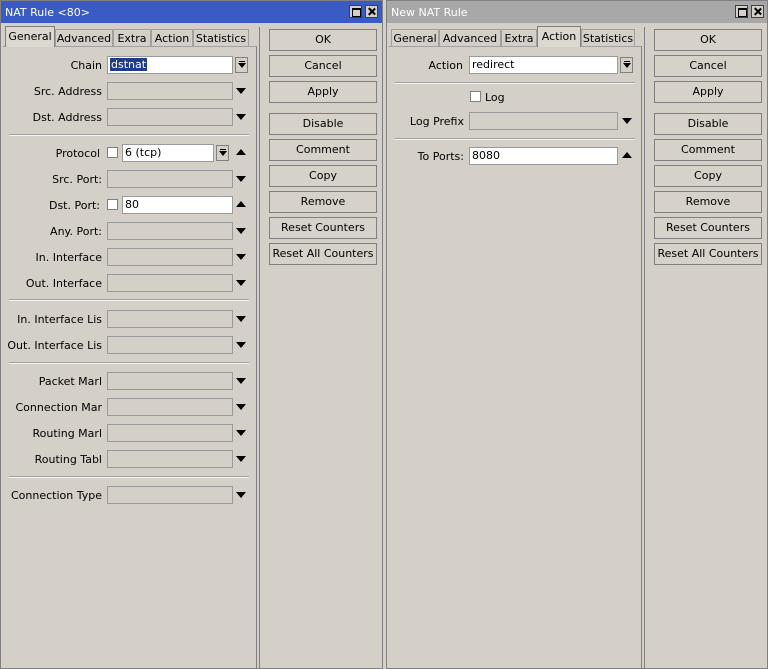 This screenshot has width=768, height=669. What do you see at coordinates (112, 204) in the screenshot?
I see `dst-port-negate-checkbox` at bounding box center [112, 204].